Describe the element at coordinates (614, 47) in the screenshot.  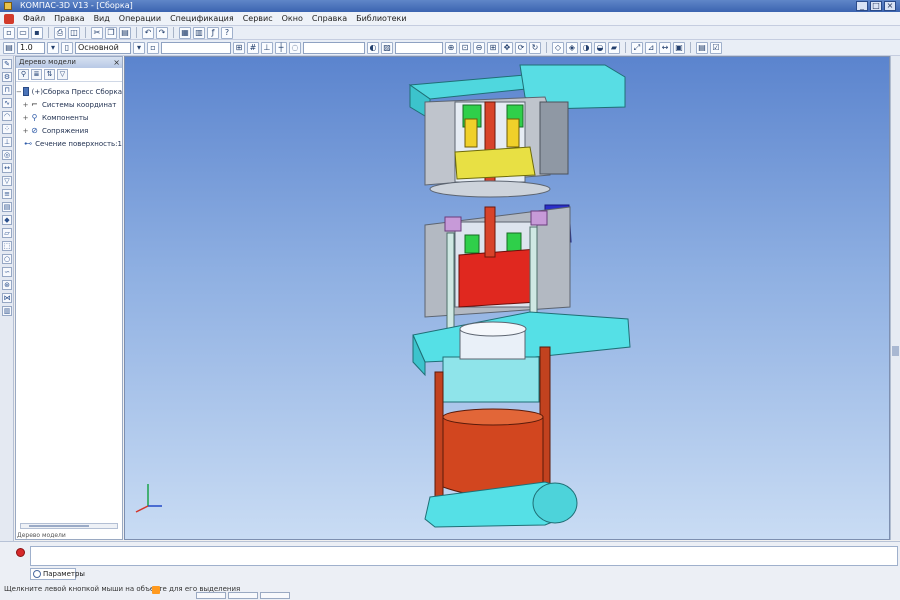
I see `perspective-icon: ▰` at that location.